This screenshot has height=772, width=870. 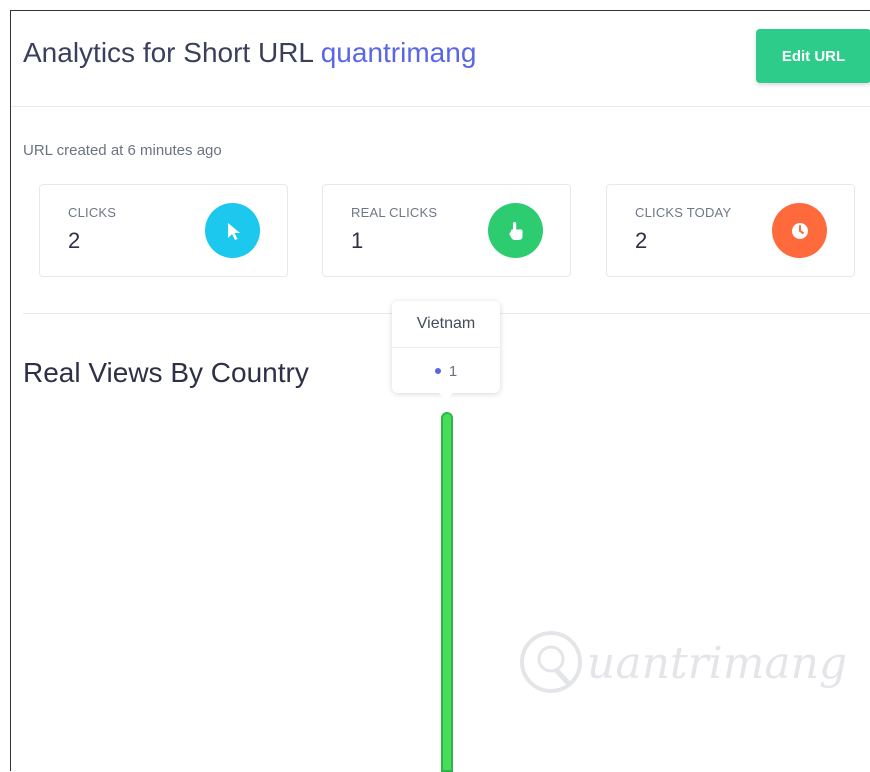 I want to click on stat-card-clicks-today: CLICKS TODAY 2, so click(x=730, y=230).